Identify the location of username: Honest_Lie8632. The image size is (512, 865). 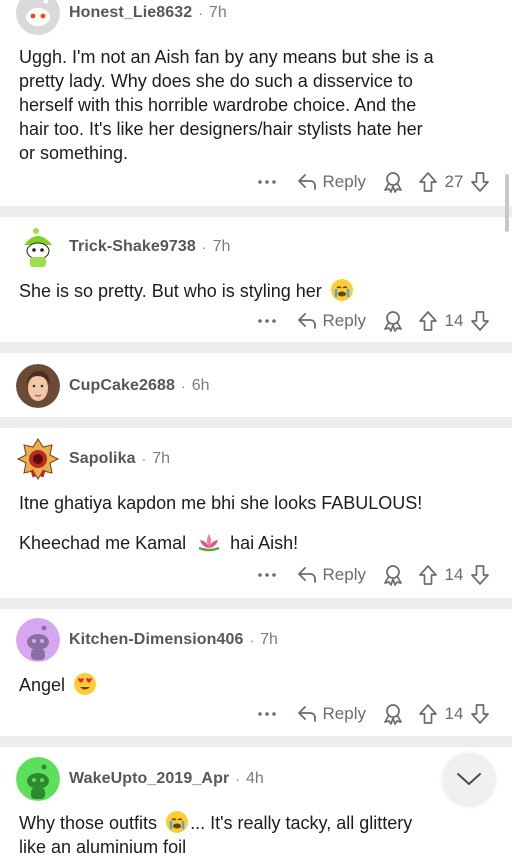
(130, 13).